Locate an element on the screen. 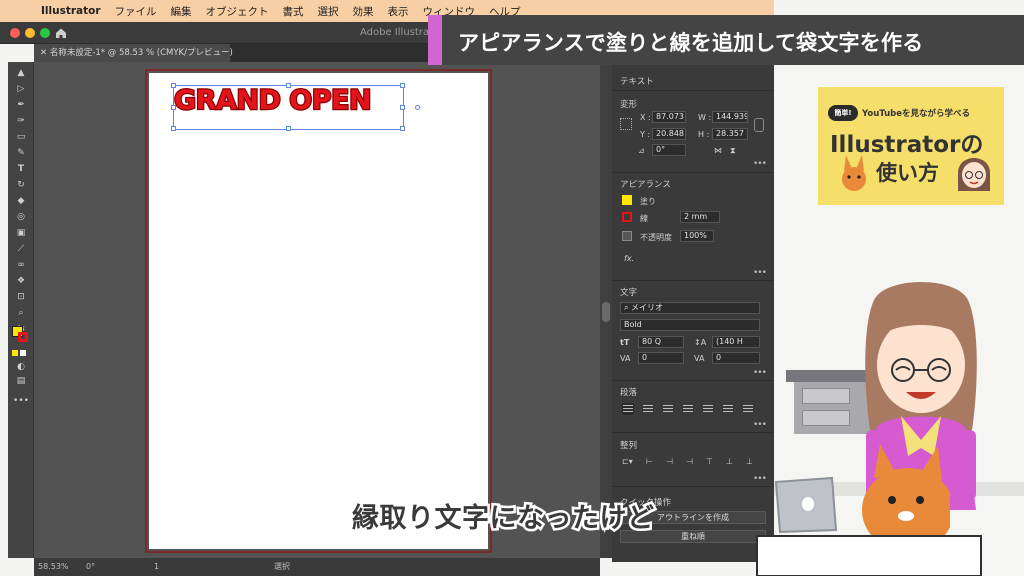 Image resolution: width=1024 pixels, height=576 pixels. vertical-scrollbar is located at coordinates (606, 310).